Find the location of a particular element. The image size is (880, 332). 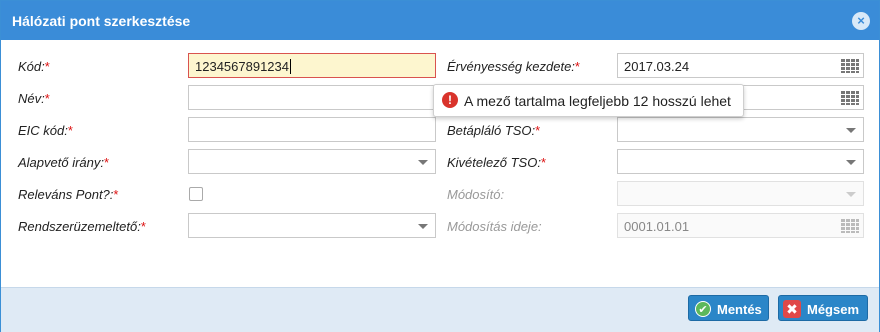

relevans-checkbox is located at coordinates (196, 194).